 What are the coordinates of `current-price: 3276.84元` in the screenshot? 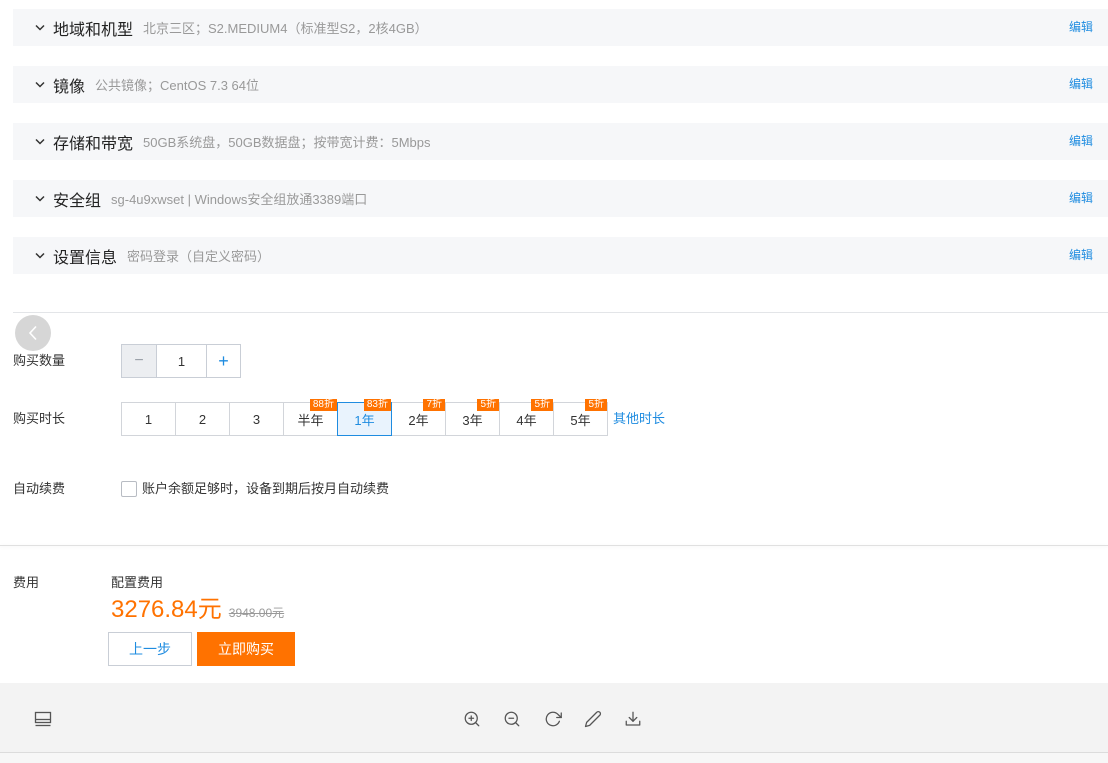 It's located at (166, 609).